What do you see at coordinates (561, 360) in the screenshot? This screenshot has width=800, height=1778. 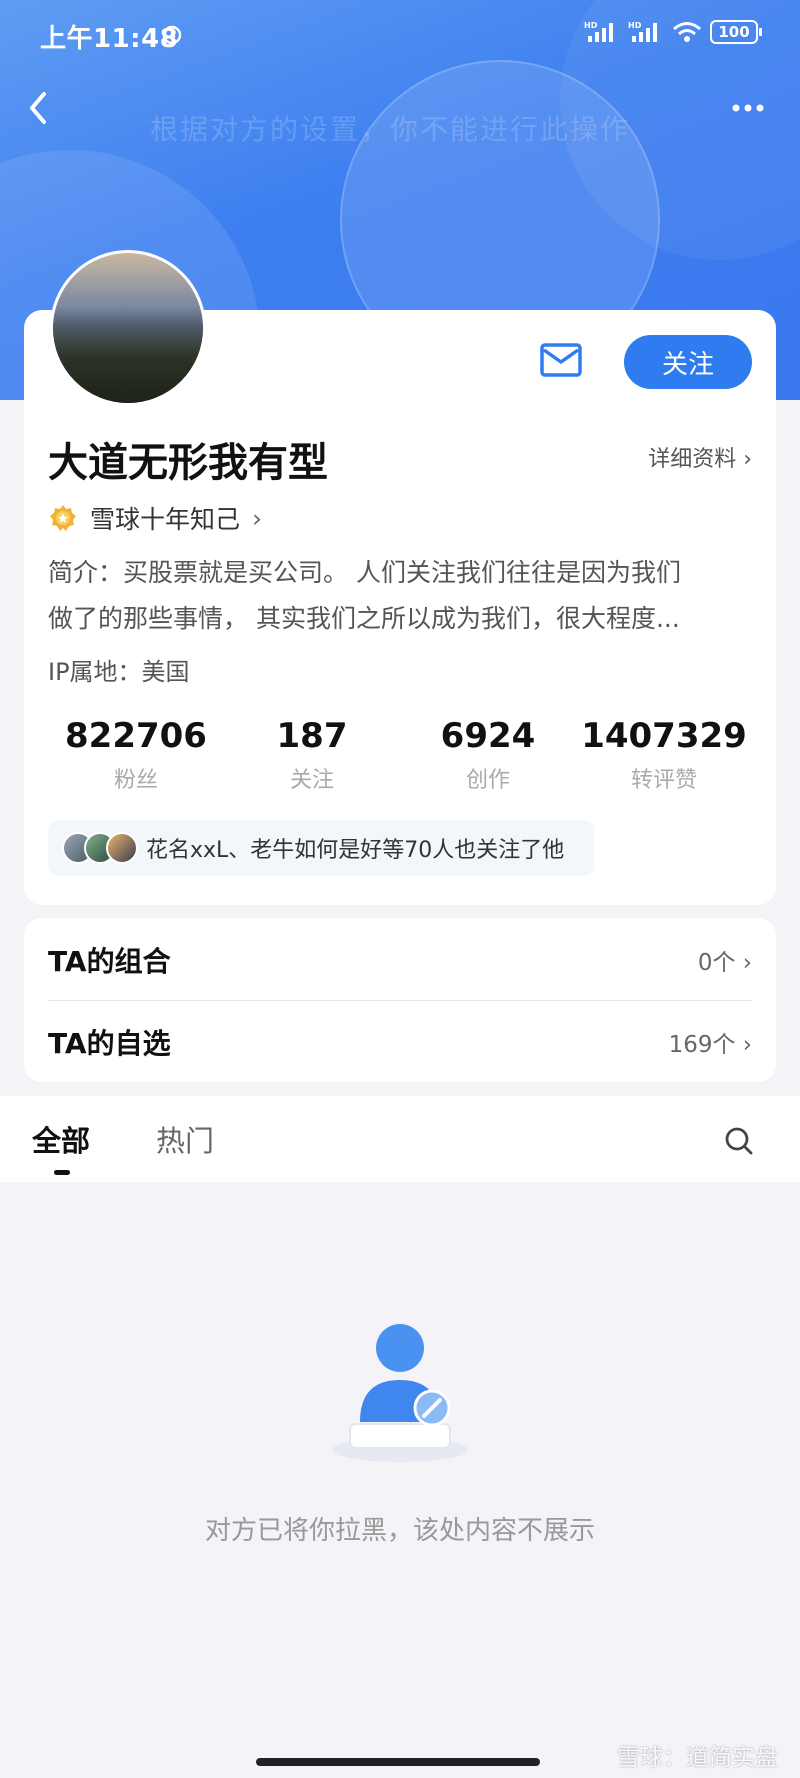 I see `mail-icon` at bounding box center [561, 360].